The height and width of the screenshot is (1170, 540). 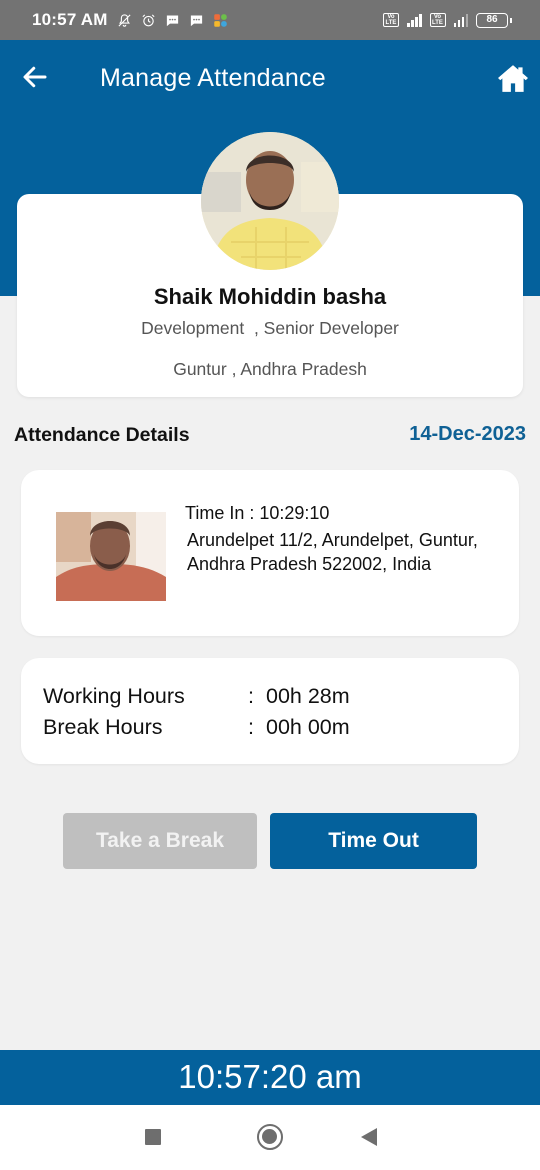 I want to click on working-hours-label: Working Hours, so click(x=114, y=696).